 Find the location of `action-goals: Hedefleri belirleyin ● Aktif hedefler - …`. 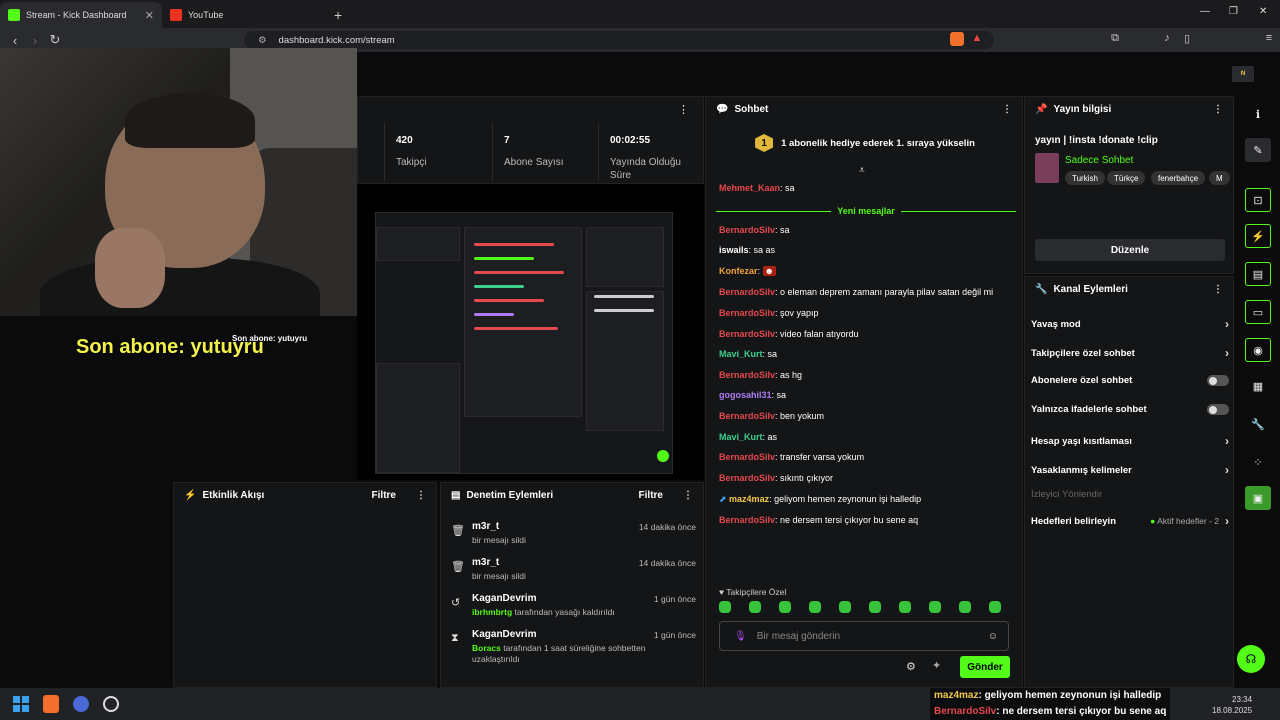

action-goals: Hedefleri belirleyin ● Aktif hedefler - … is located at coordinates (1130, 521).